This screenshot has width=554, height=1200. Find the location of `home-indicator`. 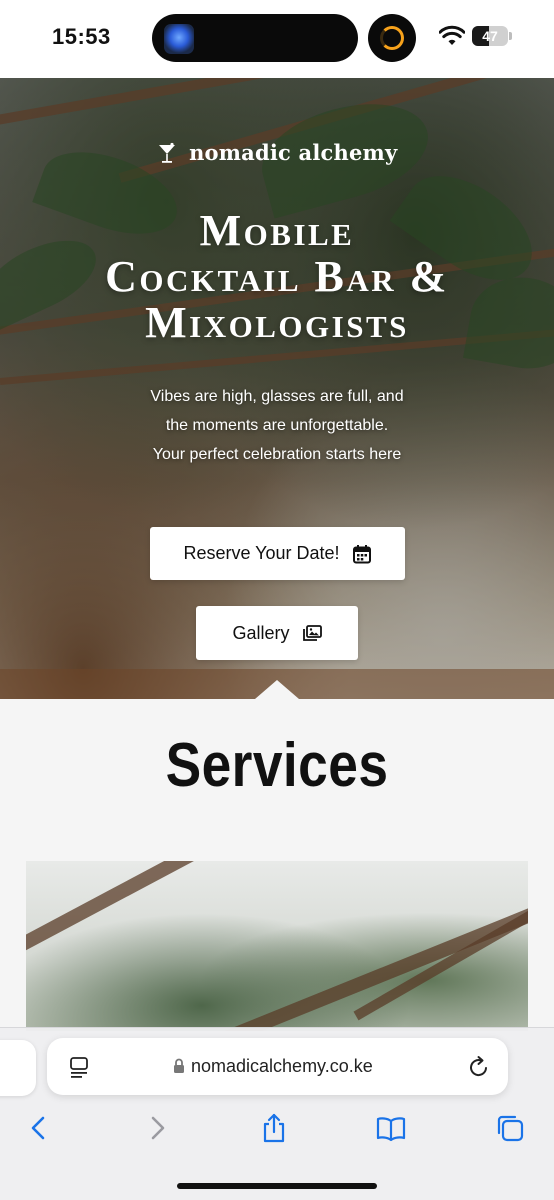

home-indicator is located at coordinates (277, 1186).